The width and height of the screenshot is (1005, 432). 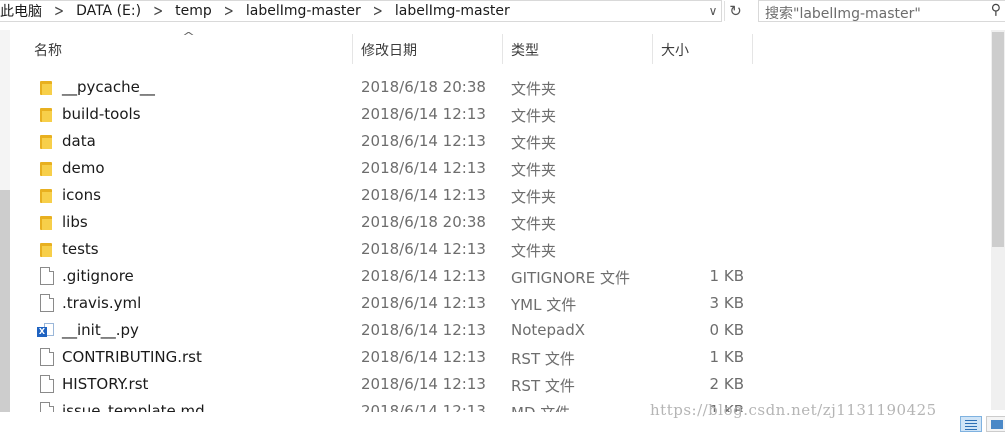 What do you see at coordinates (83, 168) in the screenshot?
I see `file-name: demo` at bounding box center [83, 168].